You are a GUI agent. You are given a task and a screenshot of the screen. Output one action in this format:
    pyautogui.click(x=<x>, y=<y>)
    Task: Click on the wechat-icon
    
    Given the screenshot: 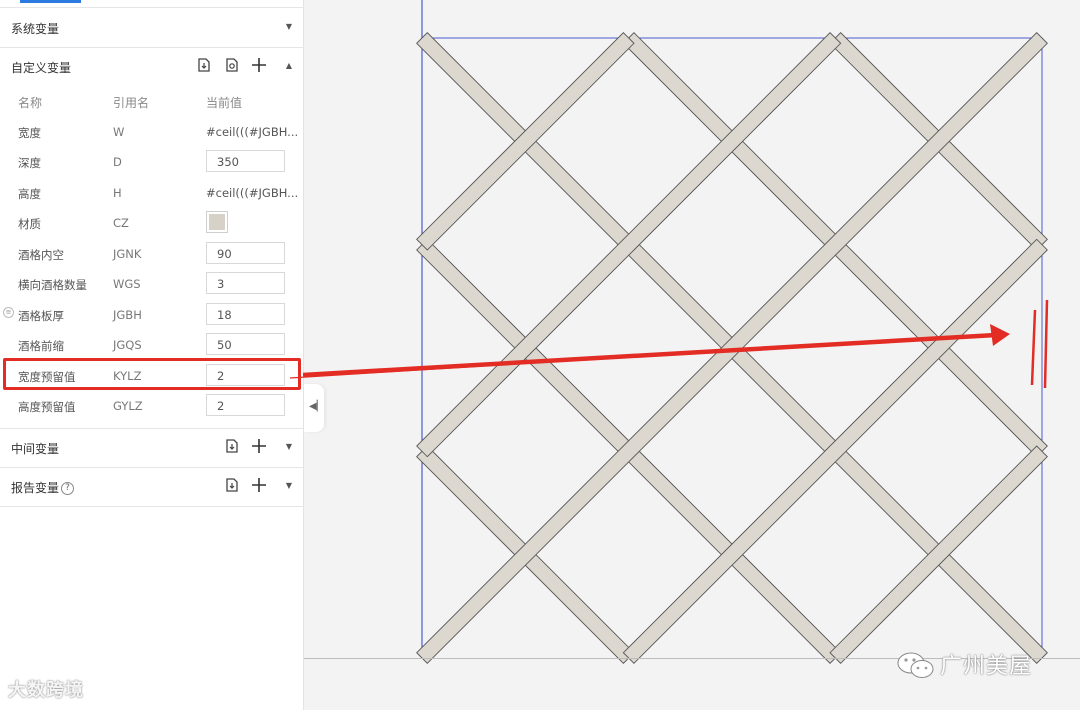 What is the action you would take?
    pyautogui.click(x=915, y=665)
    